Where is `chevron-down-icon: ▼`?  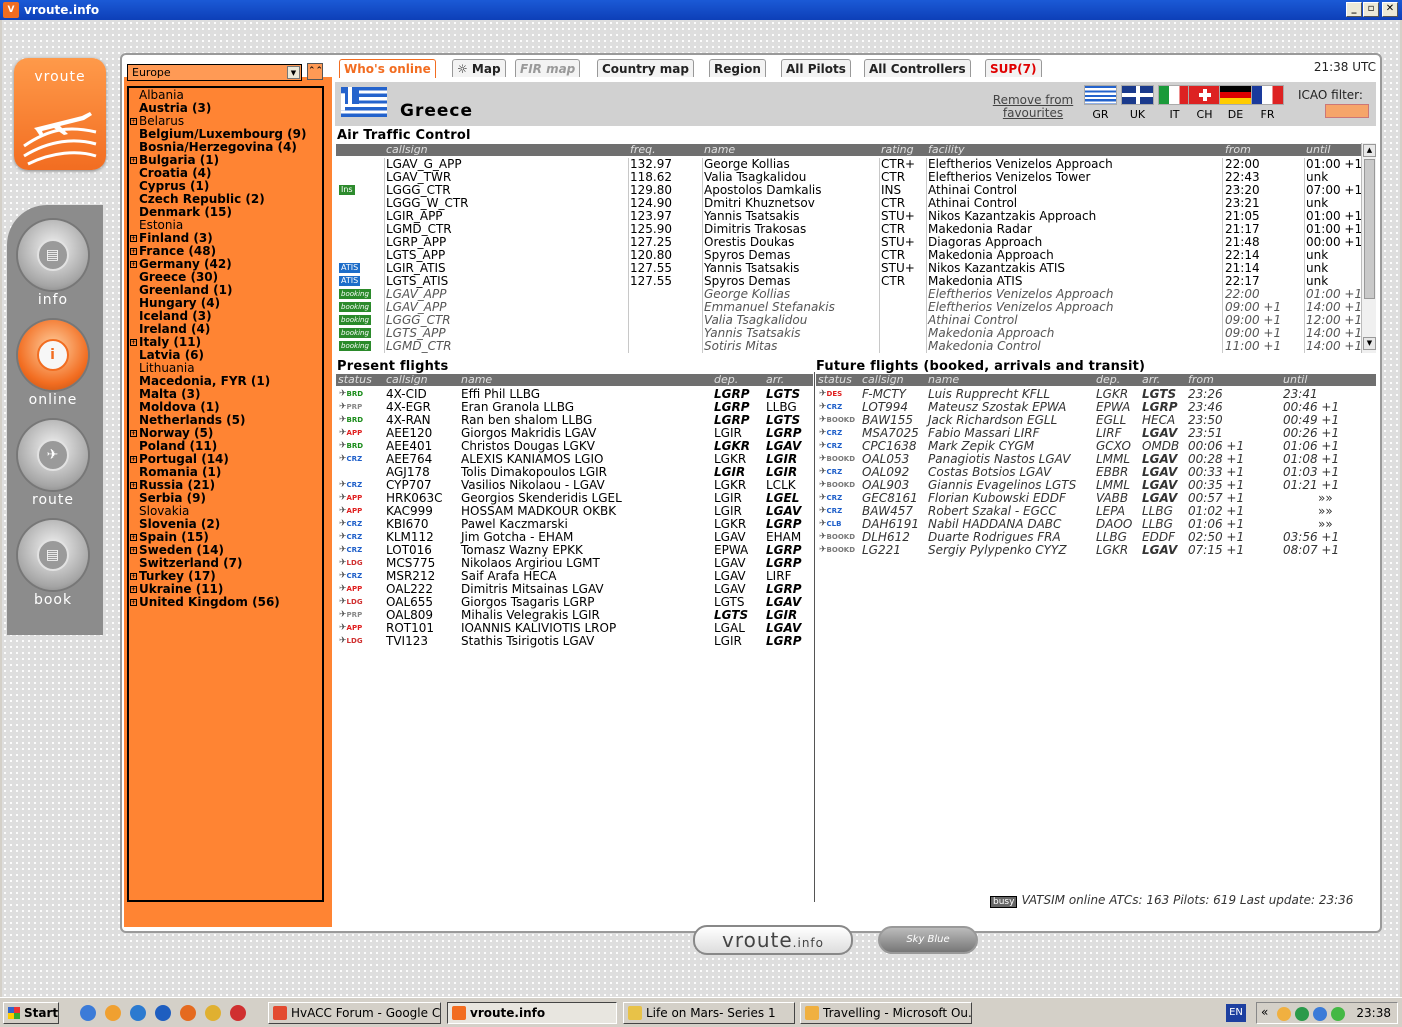
chevron-down-icon: ▼ is located at coordinates (293, 72).